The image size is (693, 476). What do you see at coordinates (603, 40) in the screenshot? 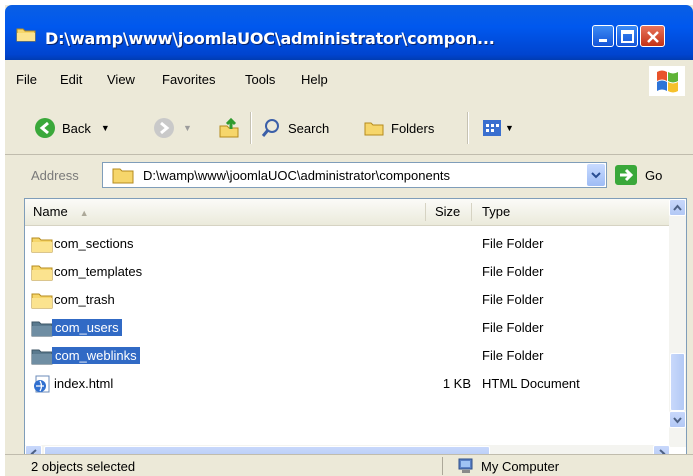
I see `minimize-icon` at bounding box center [603, 40].